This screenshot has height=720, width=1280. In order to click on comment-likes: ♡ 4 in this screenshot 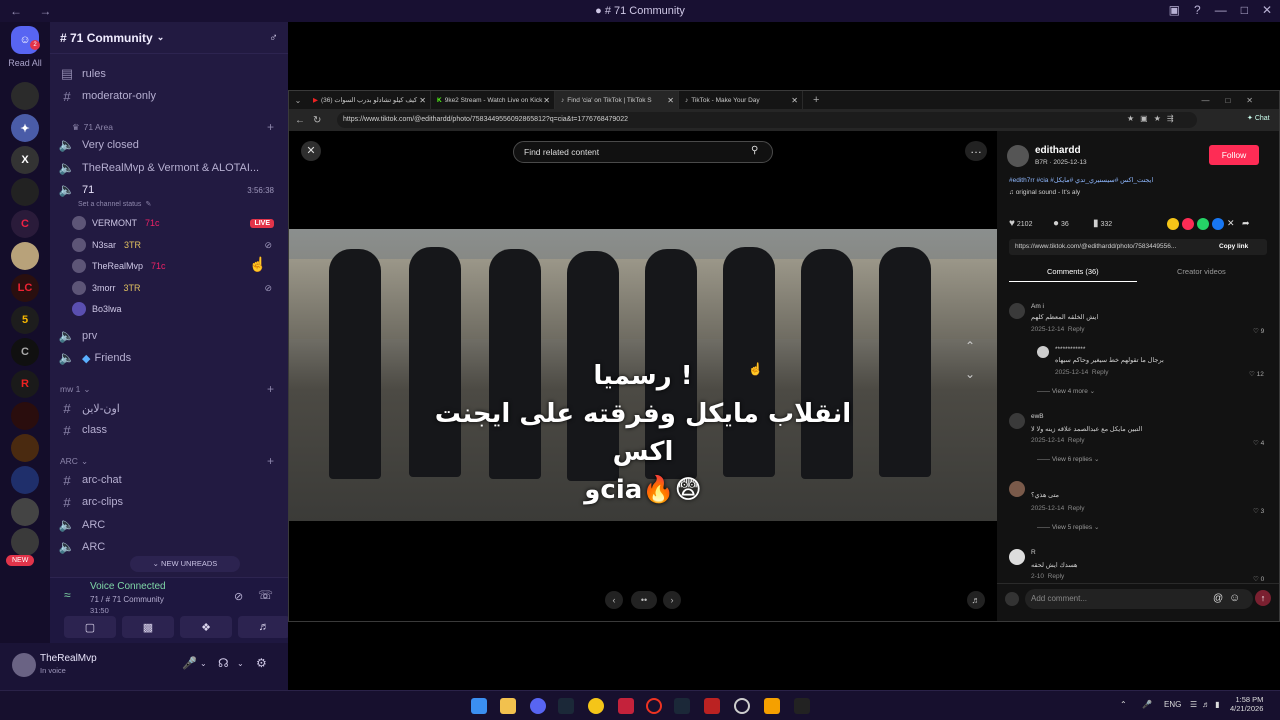, I will do `click(1258, 443)`.